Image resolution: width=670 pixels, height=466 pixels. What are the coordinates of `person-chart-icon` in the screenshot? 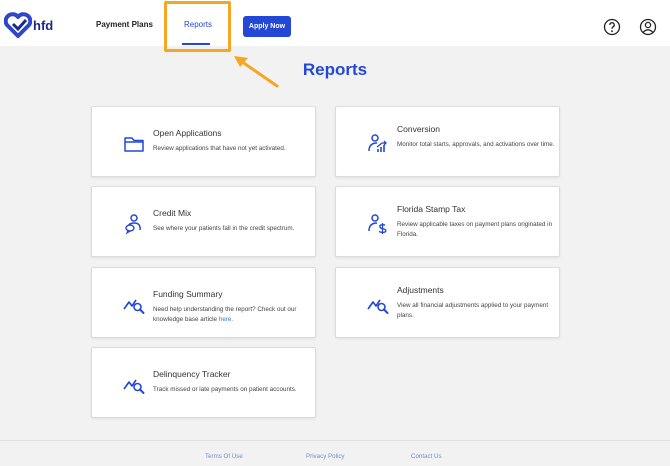 It's located at (377, 143).